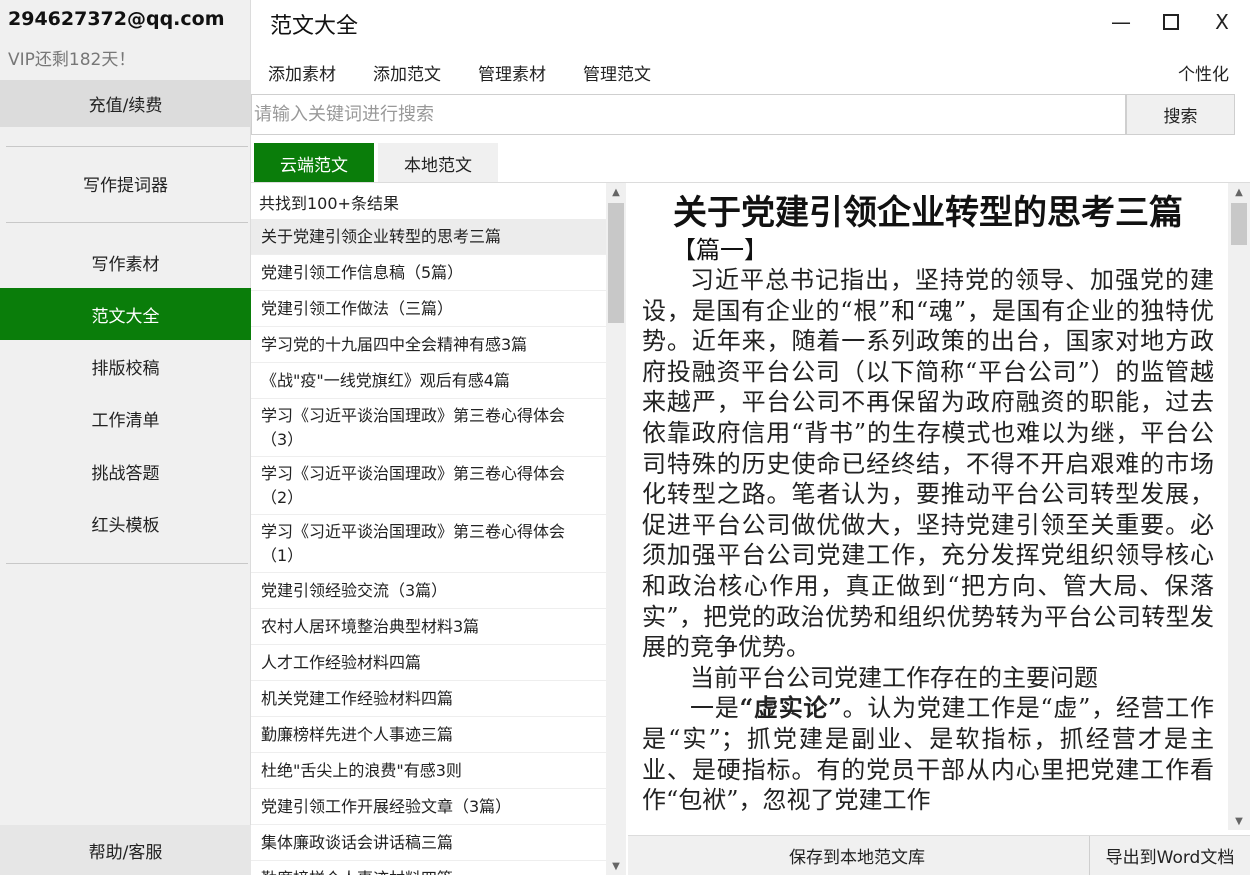  I want to click on result-list-scrollbar: ▲ ▼, so click(616, 529).